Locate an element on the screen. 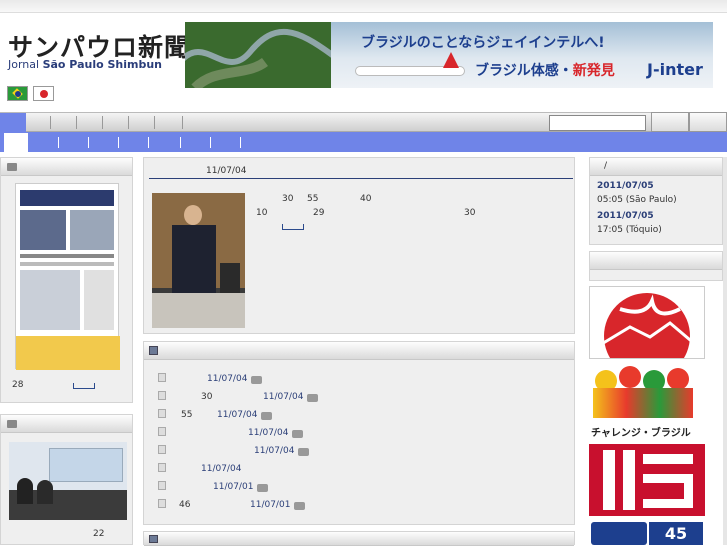  logo-english: Jornal São Paulo Shimbun is located at coordinates (85, 64).